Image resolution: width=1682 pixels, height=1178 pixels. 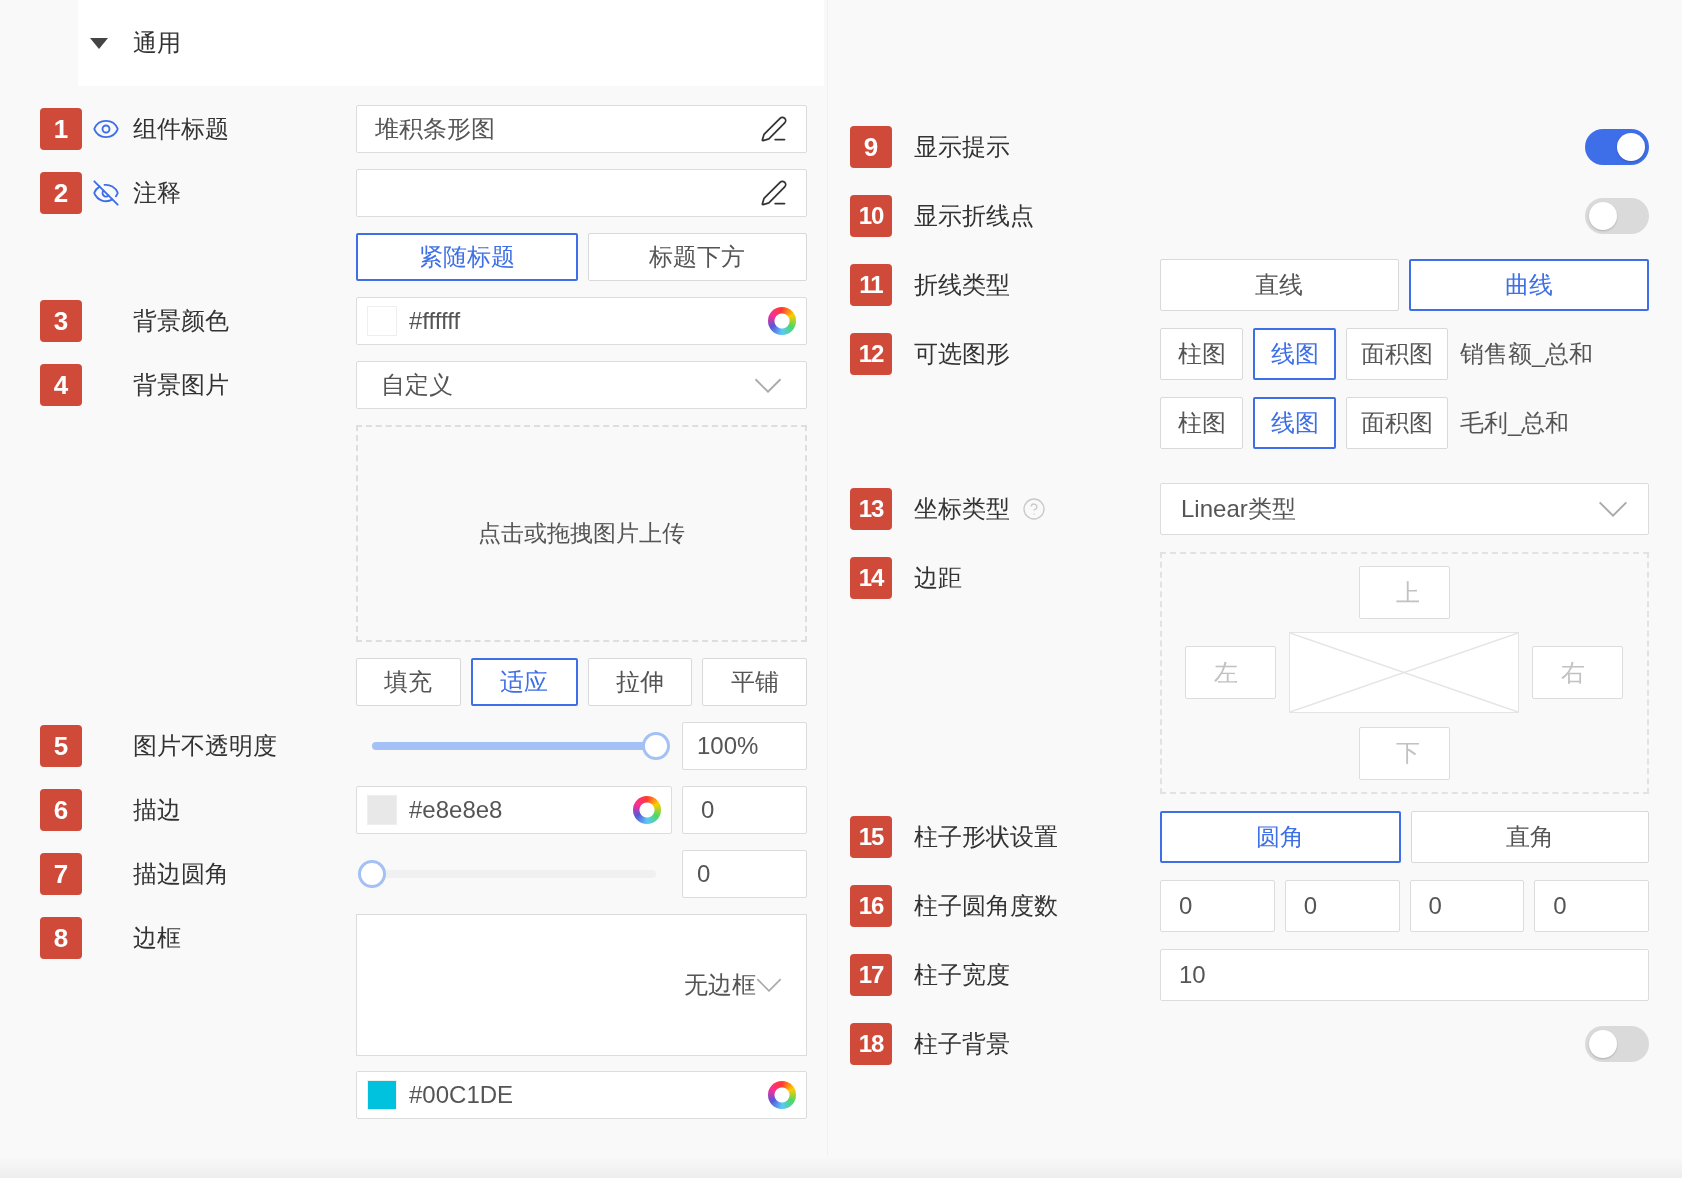 What do you see at coordinates (1239, 509) in the screenshot?
I see `select-value: Linear类型` at bounding box center [1239, 509].